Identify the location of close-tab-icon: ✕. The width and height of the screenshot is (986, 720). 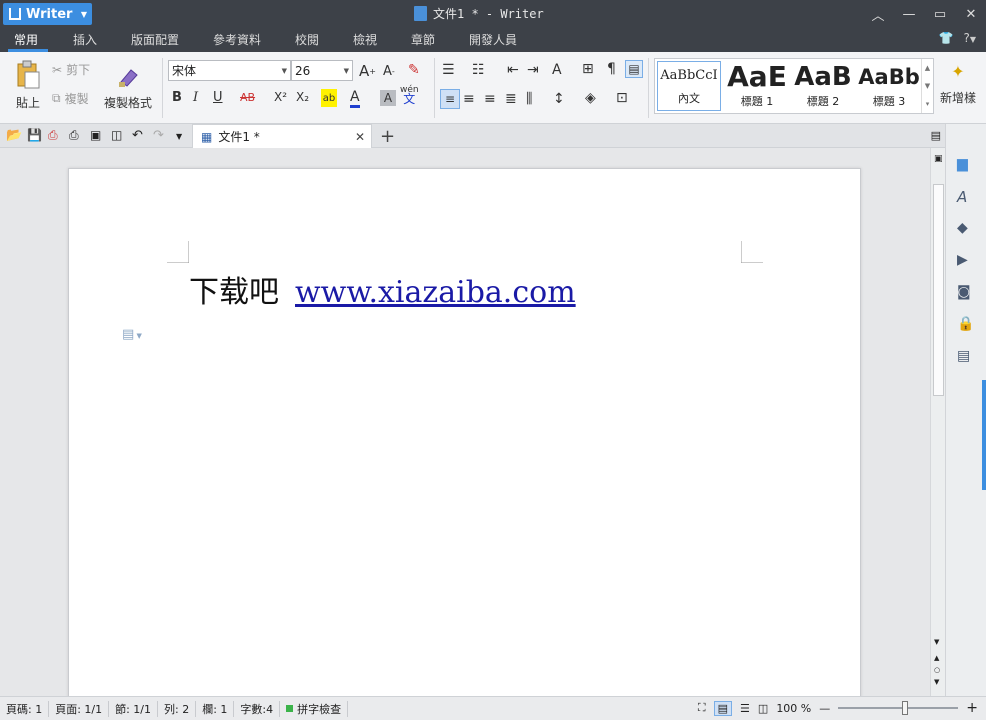
(360, 137).